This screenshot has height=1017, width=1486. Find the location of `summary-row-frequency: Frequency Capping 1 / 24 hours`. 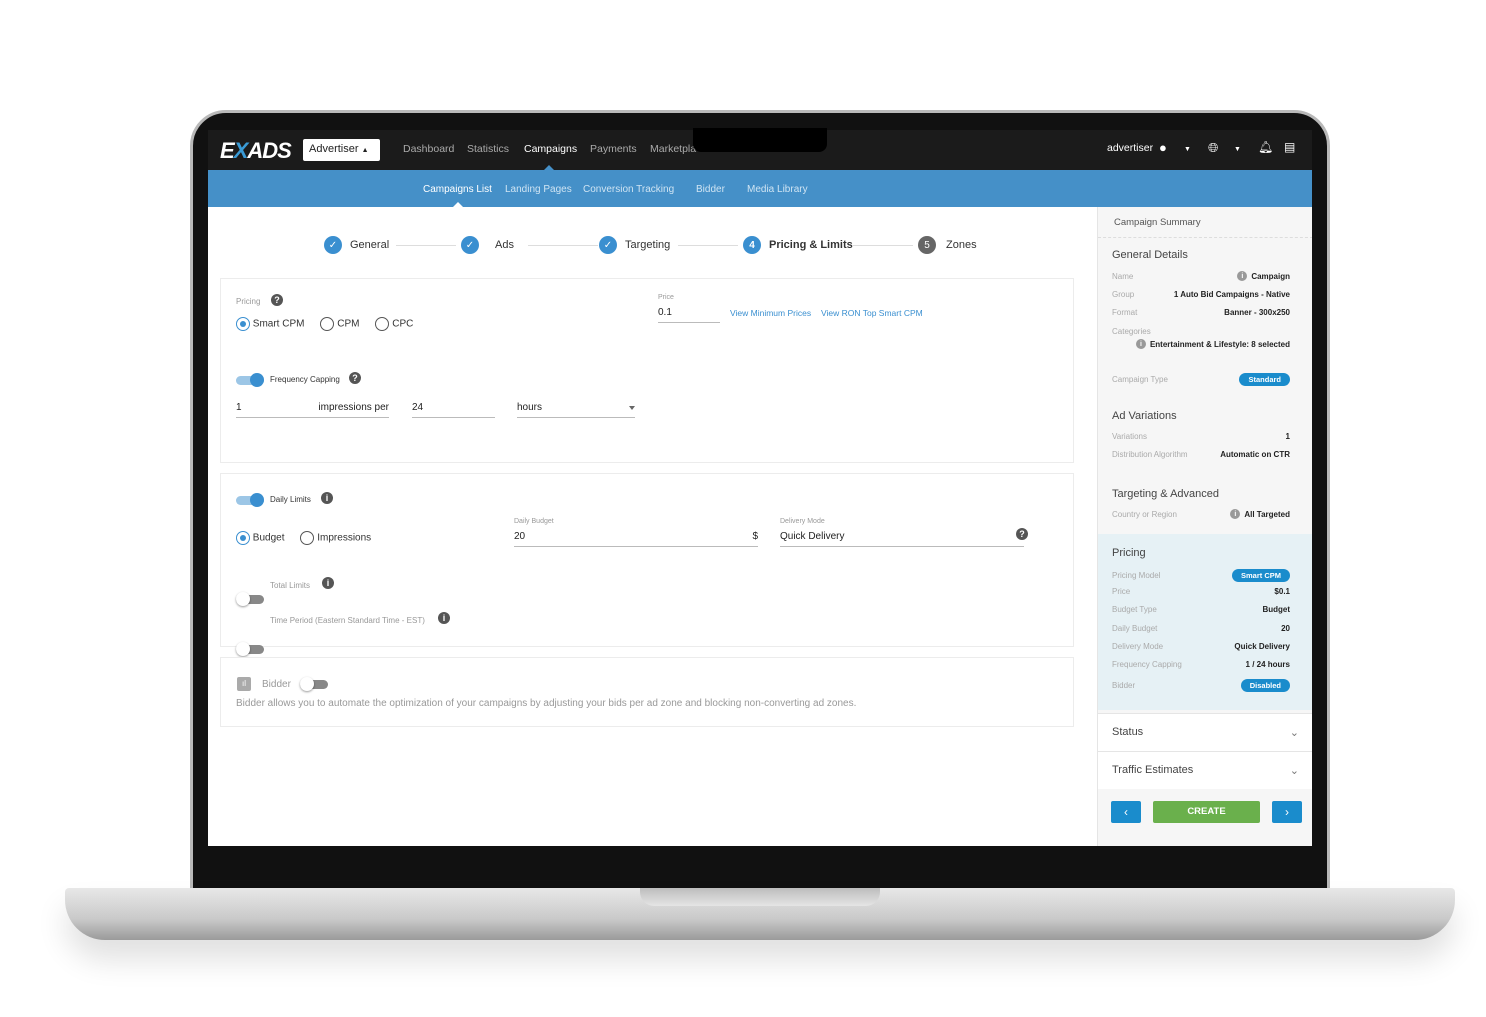

summary-row-frequency: Frequency Capping 1 / 24 hours is located at coordinates (1201, 664).